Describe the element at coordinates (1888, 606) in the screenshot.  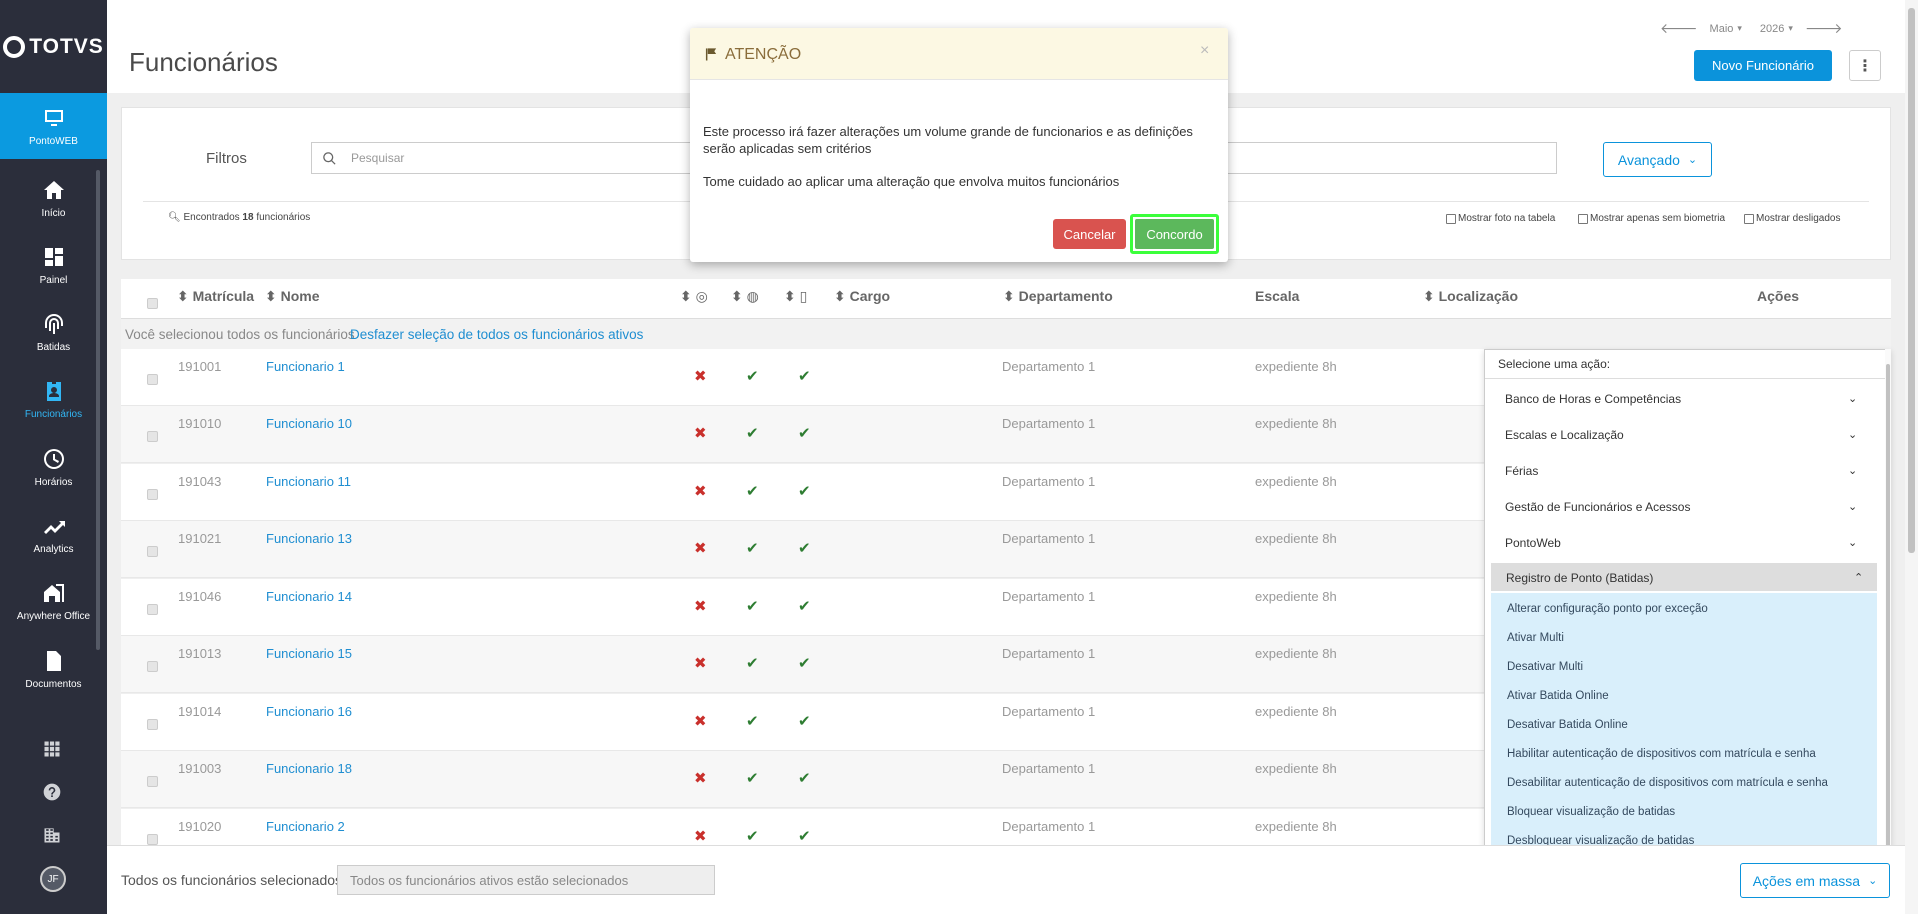
I see `dropdown-scrollbar` at that location.